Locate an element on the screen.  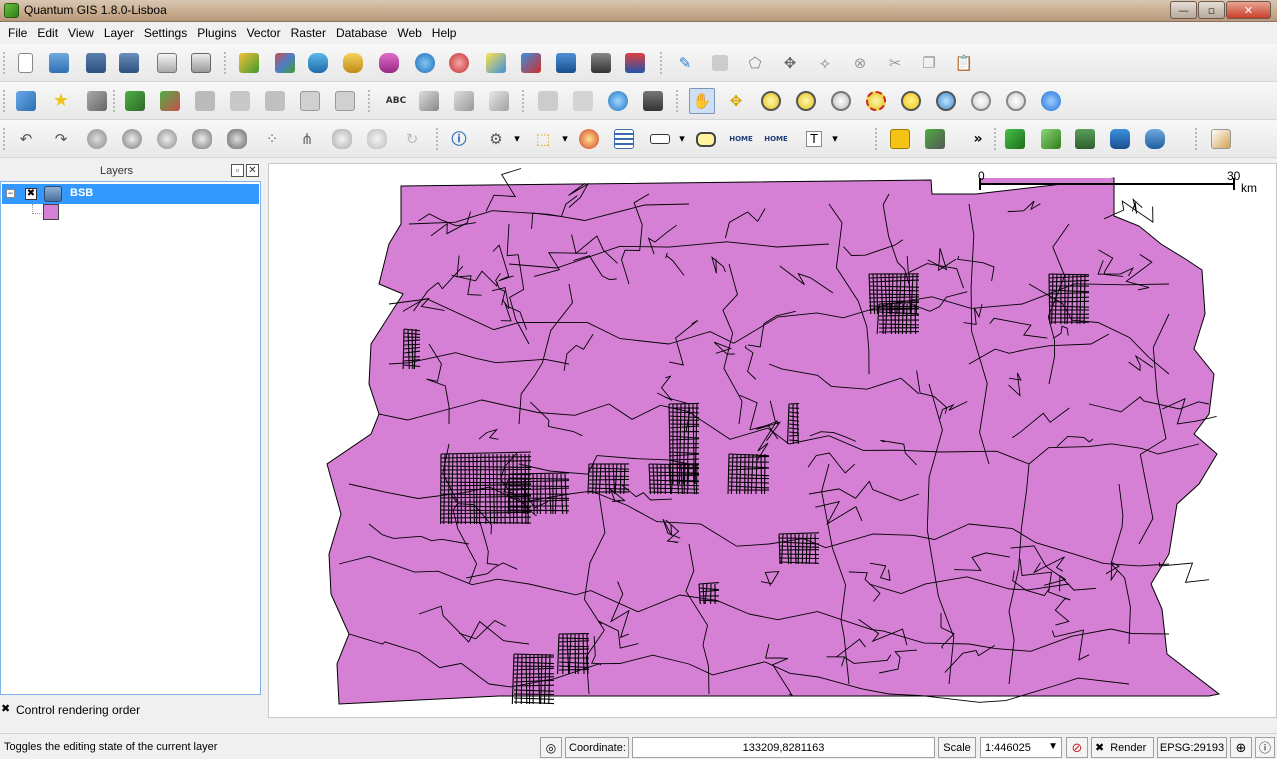
topology-checker-button is located at coordinates (1015, 139).